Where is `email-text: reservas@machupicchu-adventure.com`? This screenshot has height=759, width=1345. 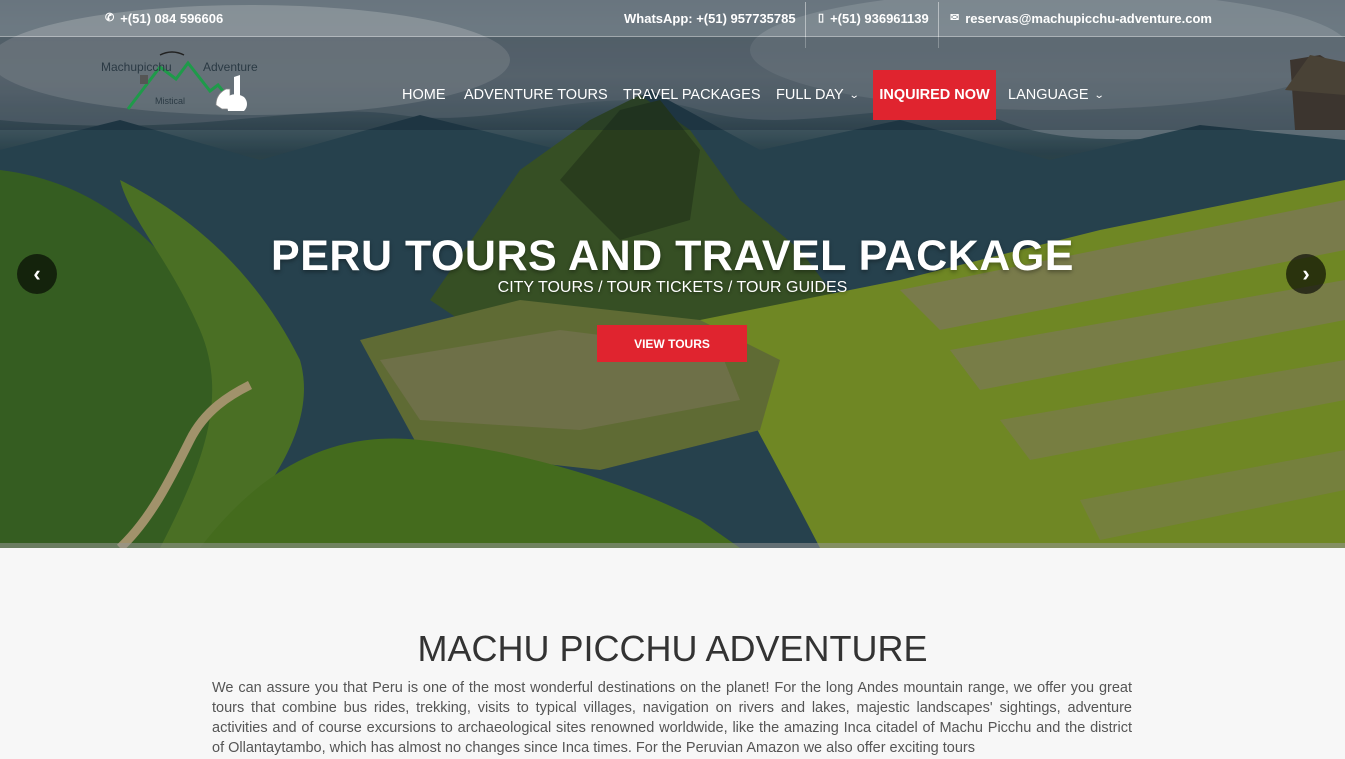 email-text: reservas@machupicchu-adventure.com is located at coordinates (1088, 18).